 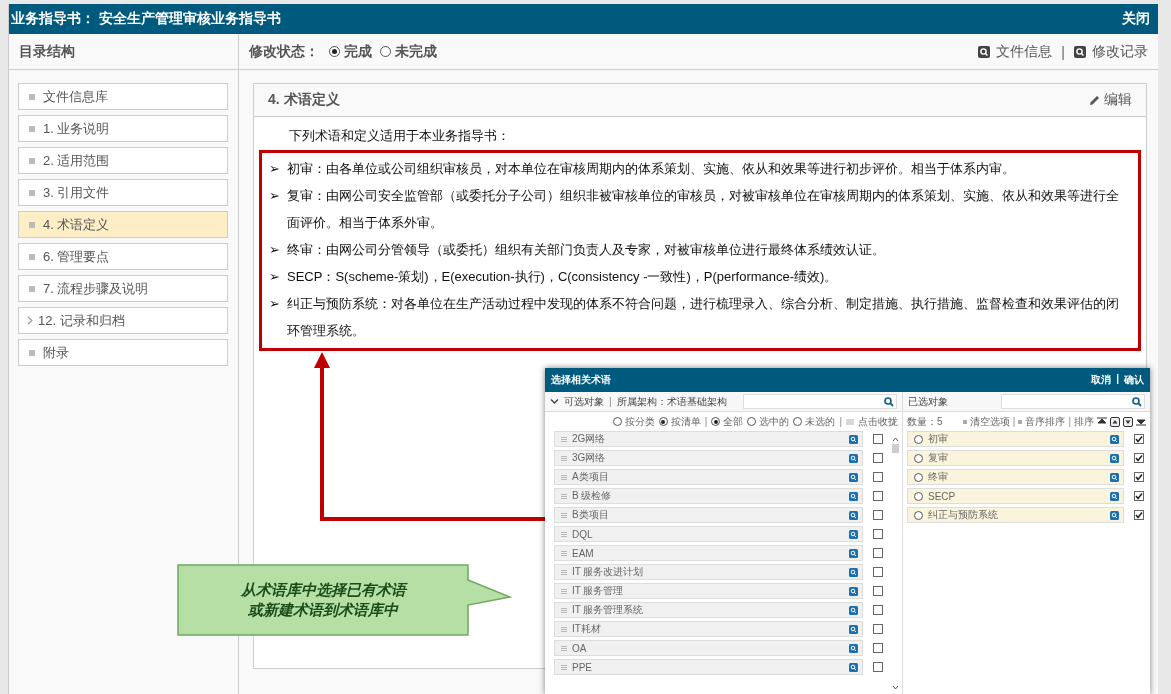 What do you see at coordinates (708, 553) in the screenshot?
I see `term-item: EAM` at bounding box center [708, 553].